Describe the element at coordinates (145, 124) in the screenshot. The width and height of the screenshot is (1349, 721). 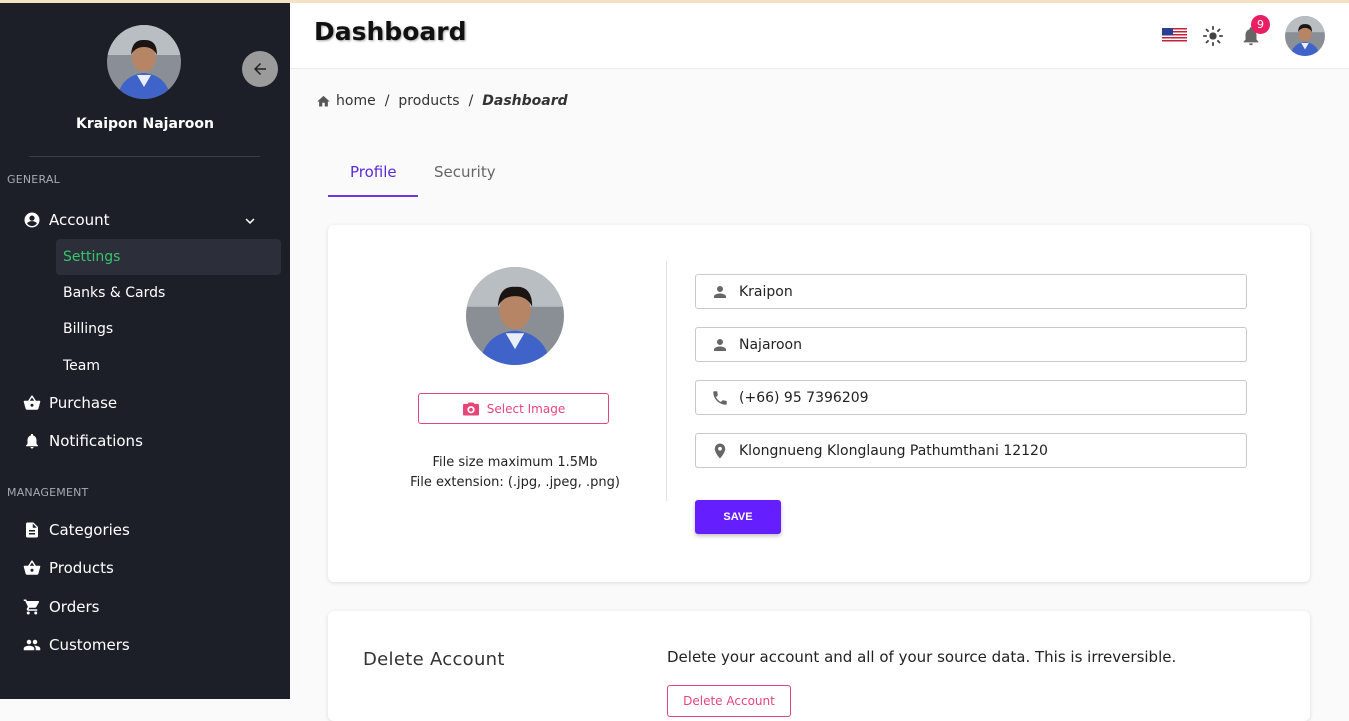
I see `sidebar-user-name: Kraipon Najaroon` at that location.